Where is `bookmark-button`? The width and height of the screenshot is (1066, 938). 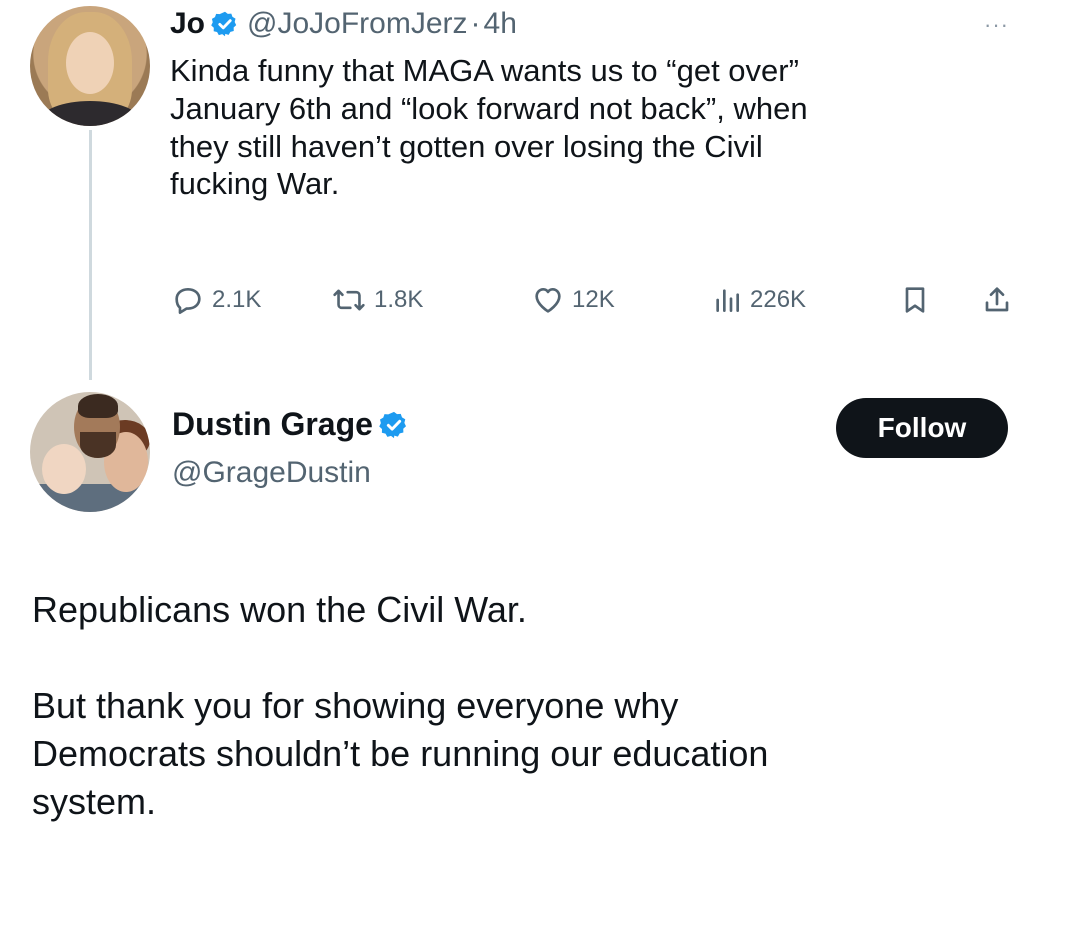 bookmark-button is located at coordinates (919, 300).